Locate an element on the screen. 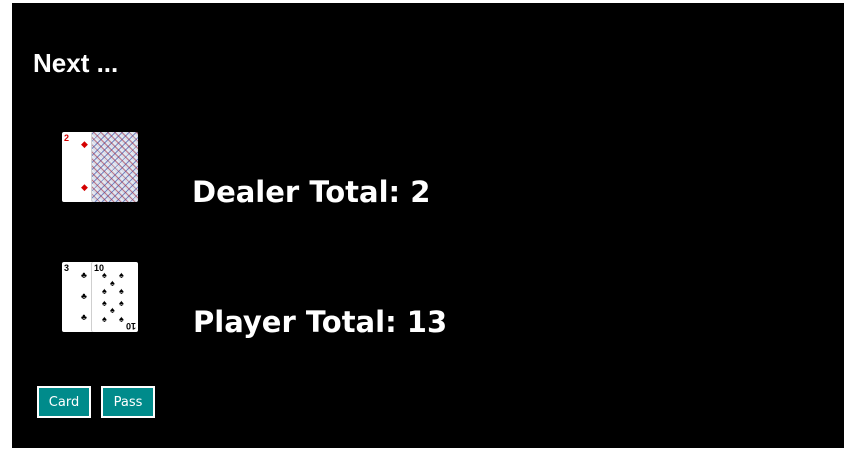  dealer-hand: 2 ◆ ◆ is located at coordinates (102, 168).